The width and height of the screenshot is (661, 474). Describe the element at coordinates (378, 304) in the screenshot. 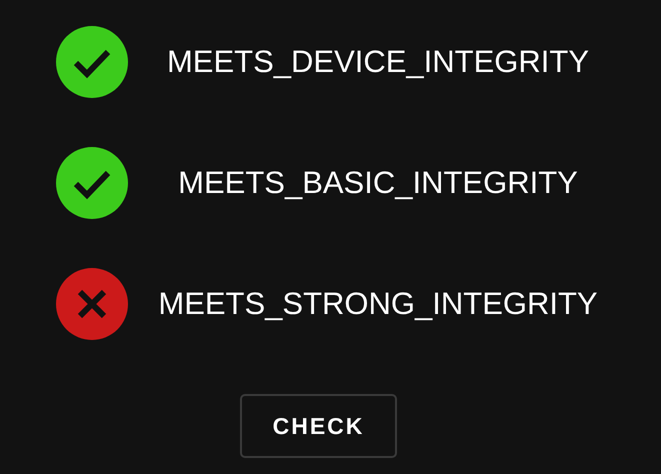

I see `integrity-label: MEETS_STRONG_INTEGRITY` at that location.